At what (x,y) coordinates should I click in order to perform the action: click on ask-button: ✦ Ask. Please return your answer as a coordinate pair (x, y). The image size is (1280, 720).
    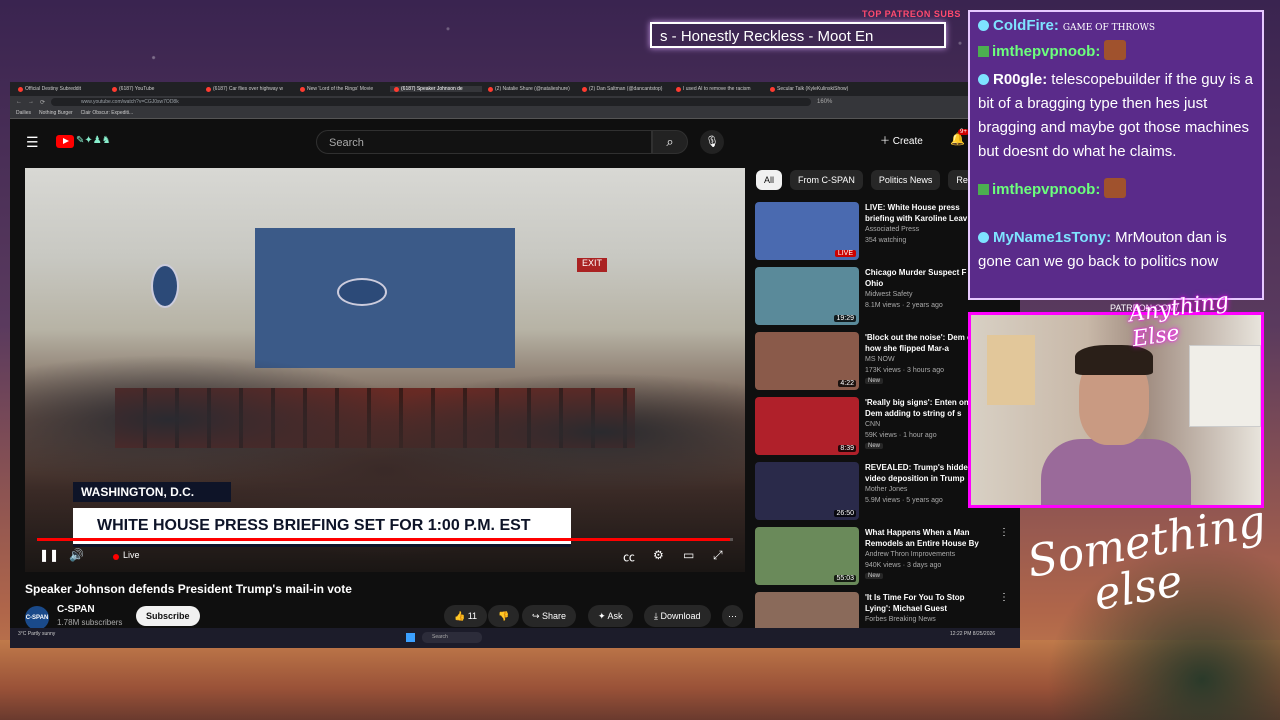
    Looking at the image, I should click on (610, 616).